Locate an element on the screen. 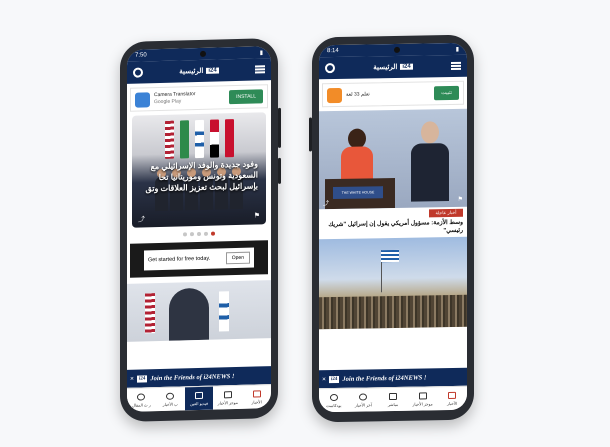 The height and width of the screenshot is (447, 610). ad-banner-top: تعلم 33 لغة تثبيت is located at coordinates (393, 94).